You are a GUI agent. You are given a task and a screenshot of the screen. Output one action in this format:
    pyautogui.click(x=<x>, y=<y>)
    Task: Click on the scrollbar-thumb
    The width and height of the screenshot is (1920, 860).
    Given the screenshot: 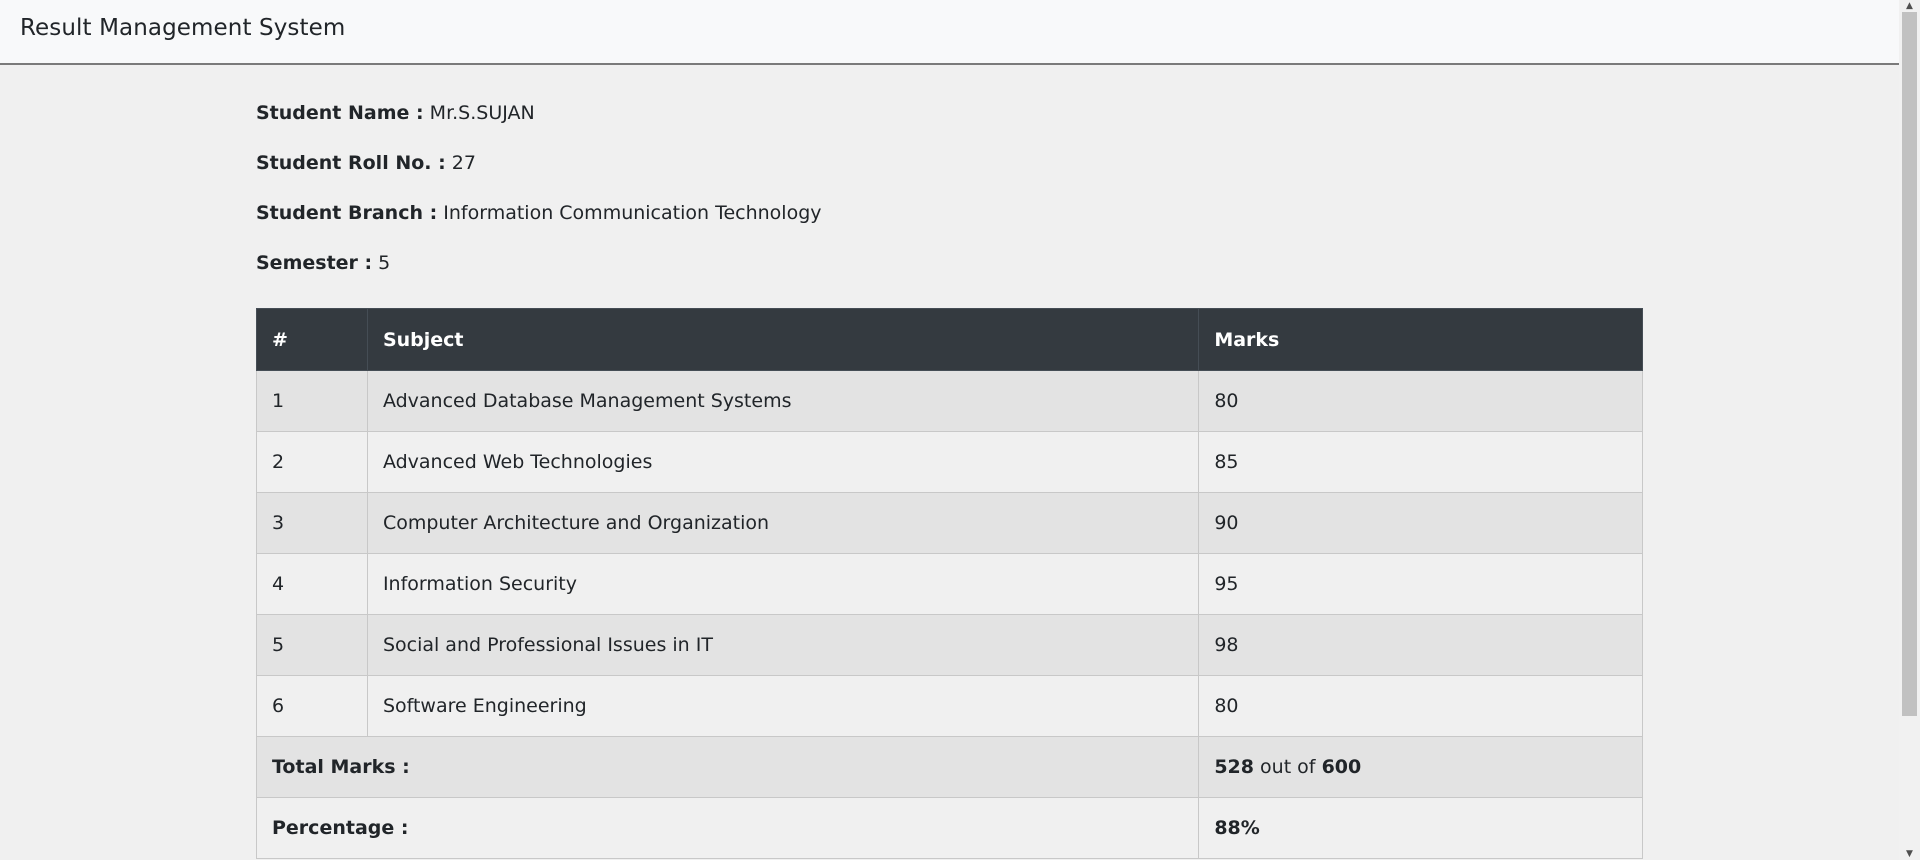 What is the action you would take?
    pyautogui.click(x=1909, y=364)
    